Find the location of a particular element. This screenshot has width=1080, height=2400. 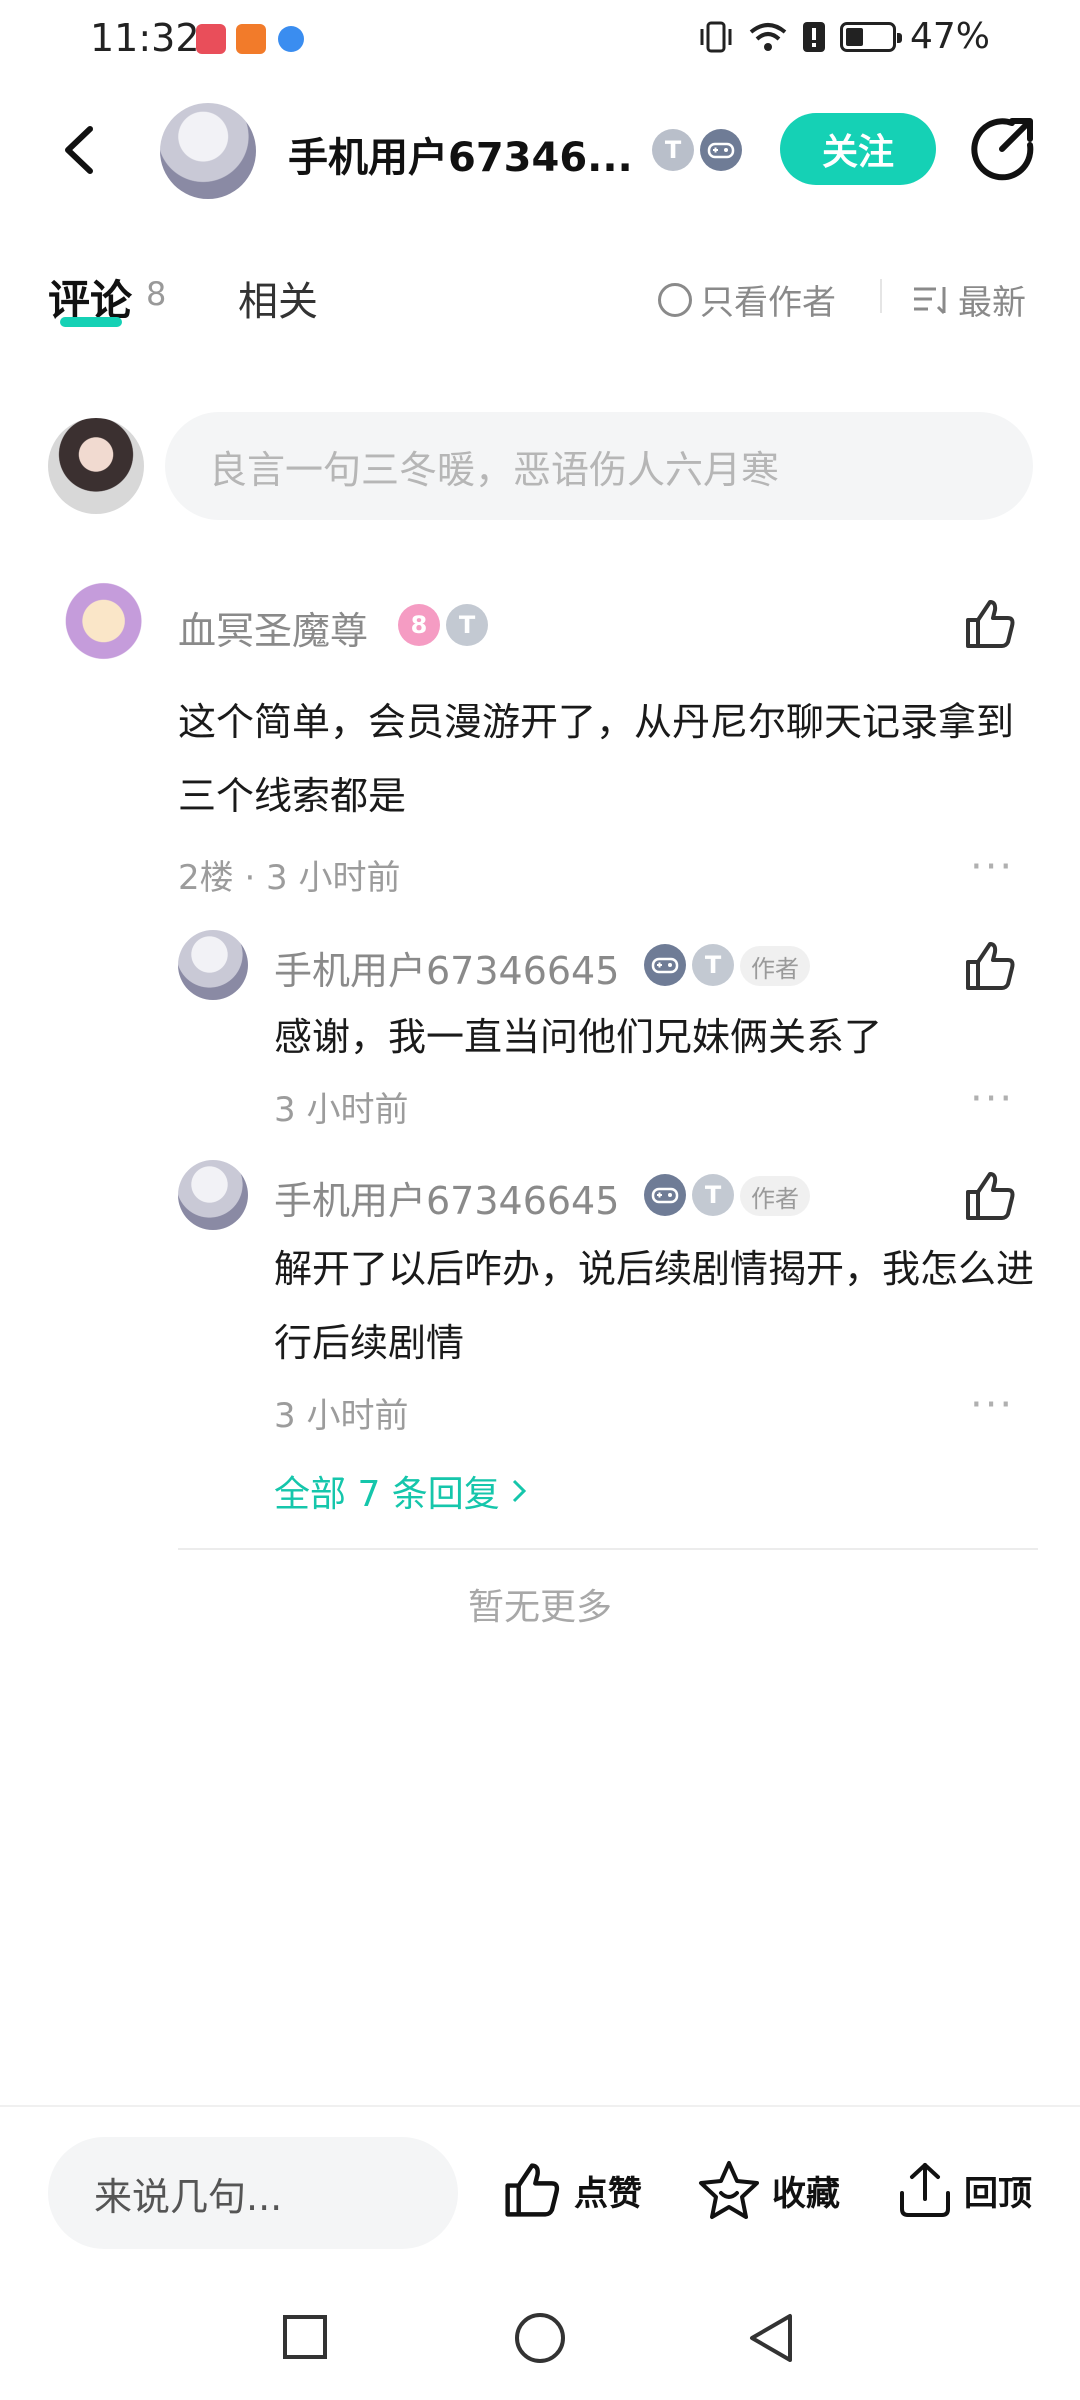

like-button: 点赞 is located at coordinates (571, 2190).